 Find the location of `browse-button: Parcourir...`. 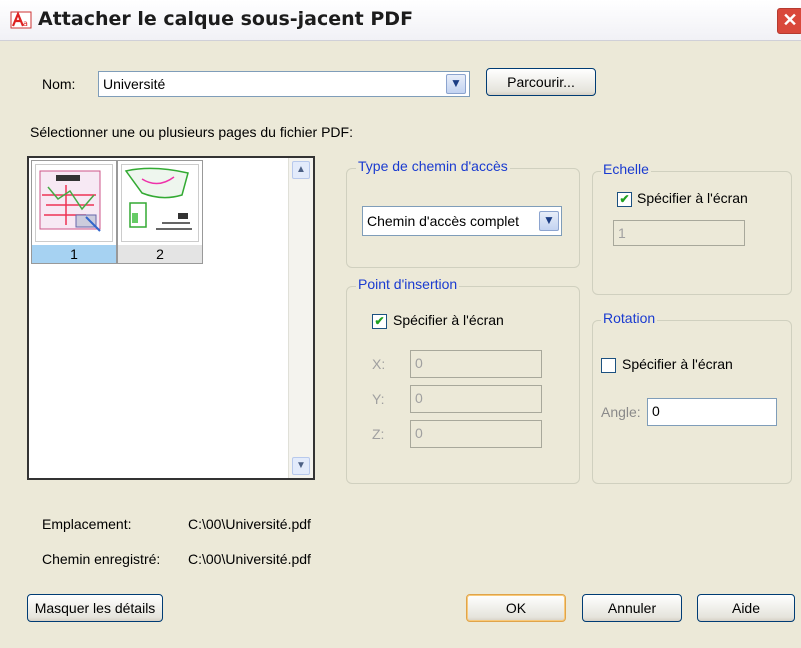

browse-button: Parcourir... is located at coordinates (541, 82).